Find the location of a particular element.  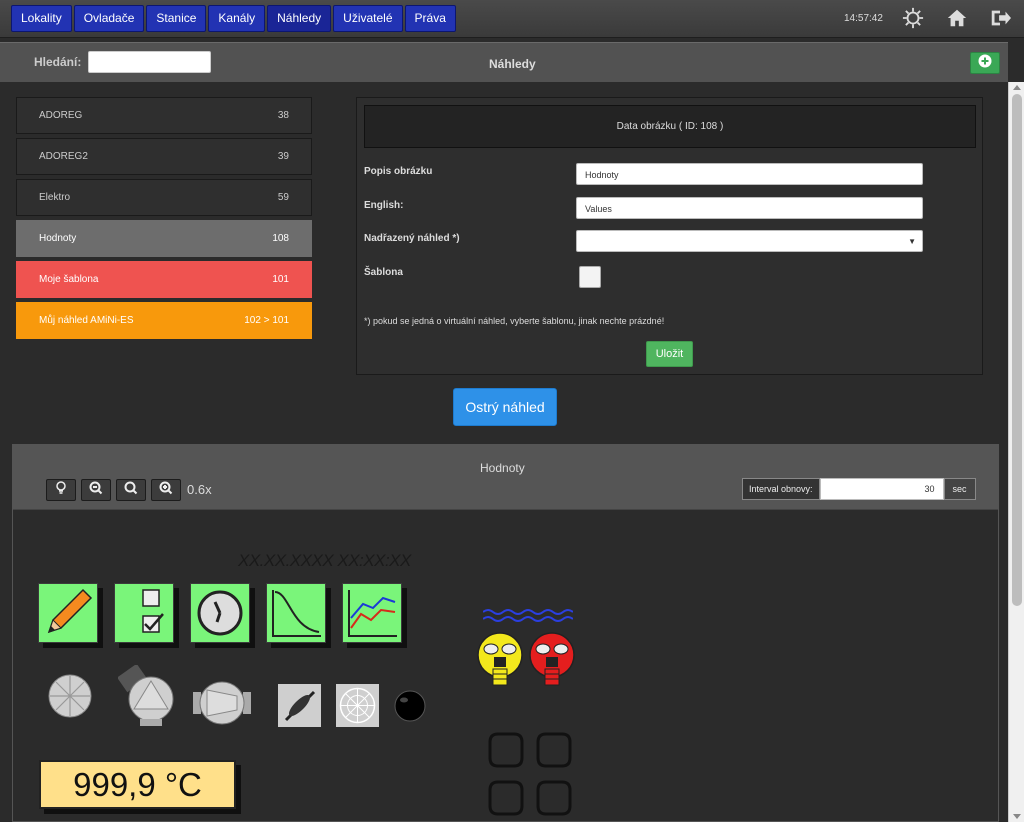

refresh-interval: Interval obnovy: 30 sec is located at coordinates (859, 489).